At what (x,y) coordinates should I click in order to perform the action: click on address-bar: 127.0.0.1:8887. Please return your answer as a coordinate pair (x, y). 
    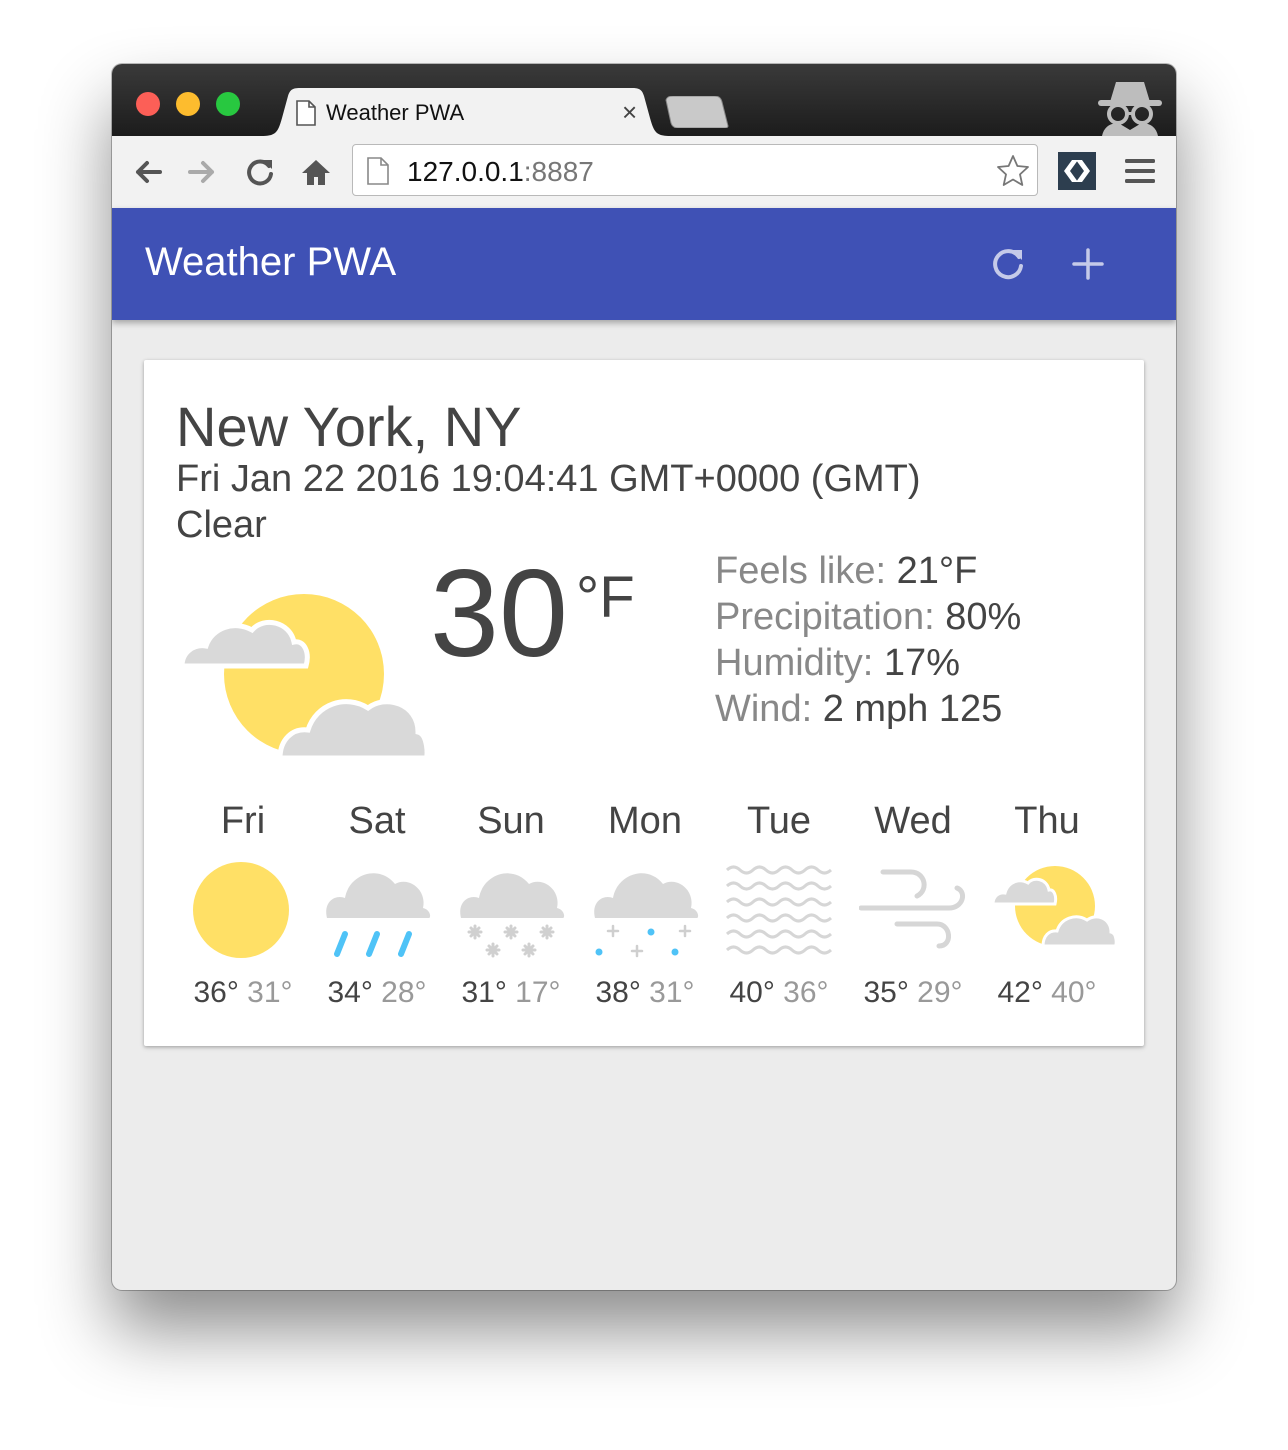
    Looking at the image, I should click on (695, 170).